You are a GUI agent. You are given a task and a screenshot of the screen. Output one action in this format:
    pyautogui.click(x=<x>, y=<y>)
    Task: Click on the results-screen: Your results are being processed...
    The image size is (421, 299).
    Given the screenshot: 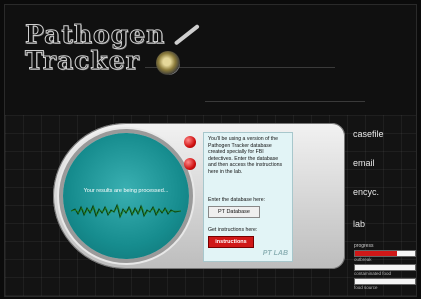 What is the action you would take?
    pyautogui.click(x=126, y=196)
    